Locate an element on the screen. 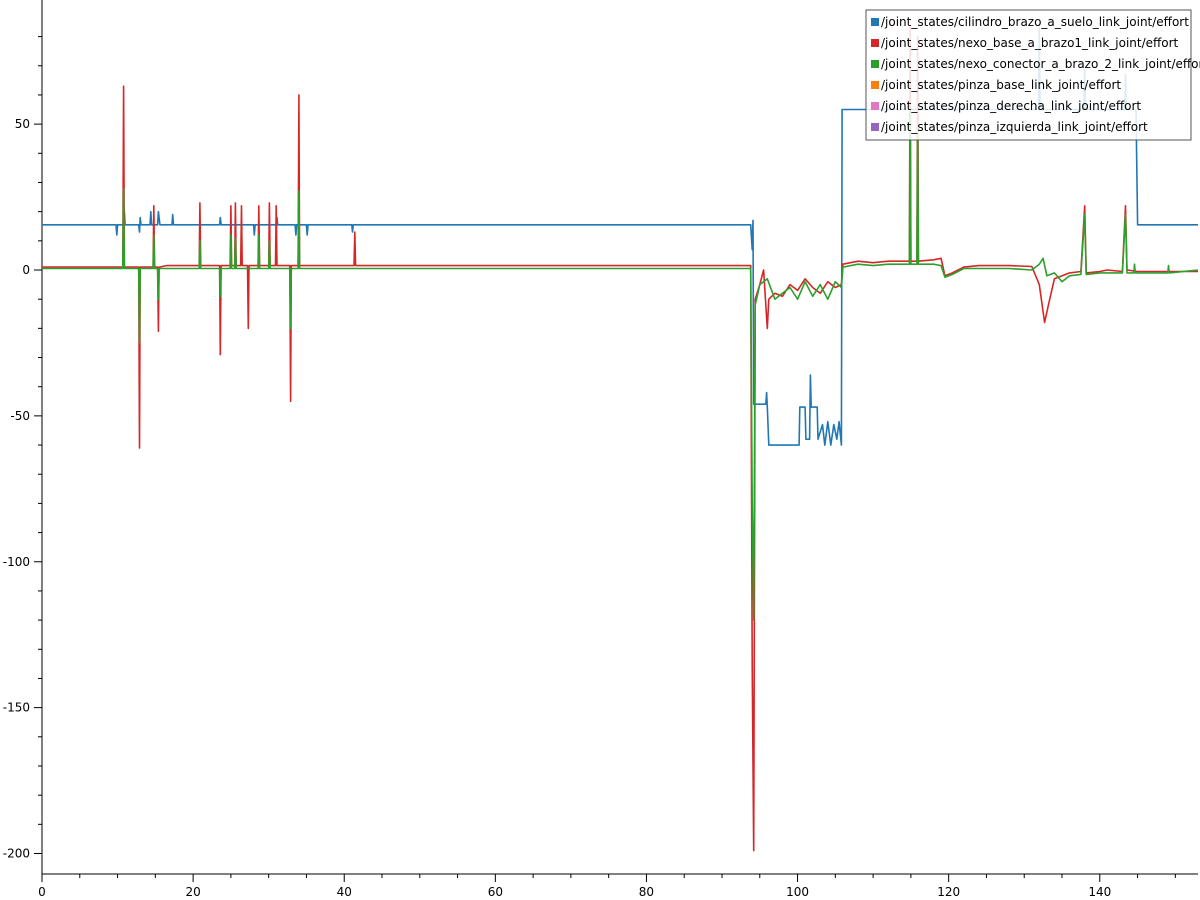 This screenshot has height=900, width=1200. x-tick-label: 0 is located at coordinates (42, 892).